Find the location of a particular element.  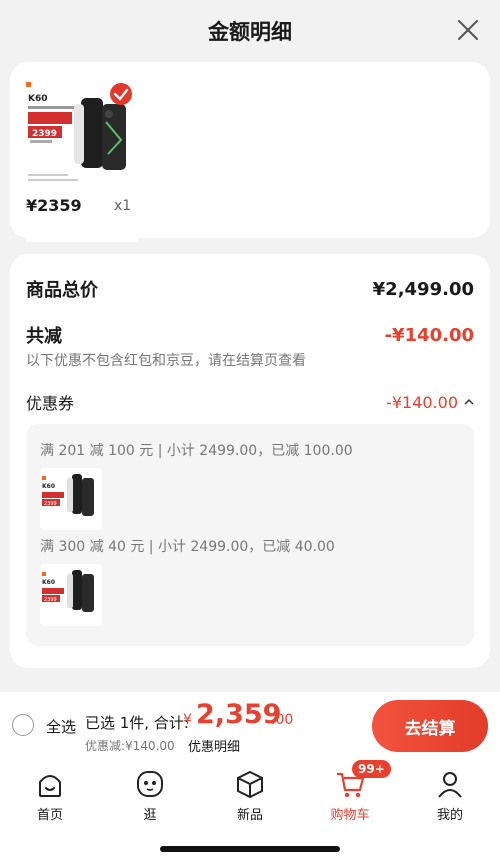

discount-detail-link: 优惠明细 is located at coordinates (214, 745).